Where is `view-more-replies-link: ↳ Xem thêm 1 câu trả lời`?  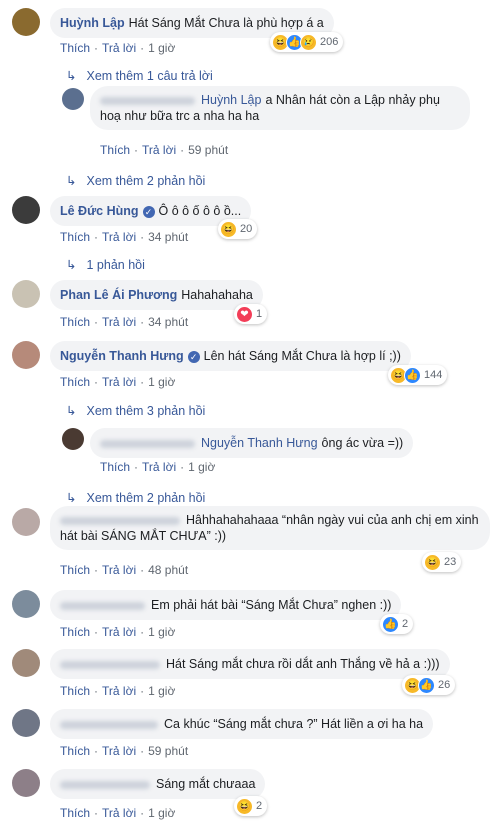
view-more-replies-link: ↳ Xem thêm 1 câu trả lời is located at coordinates (139, 75).